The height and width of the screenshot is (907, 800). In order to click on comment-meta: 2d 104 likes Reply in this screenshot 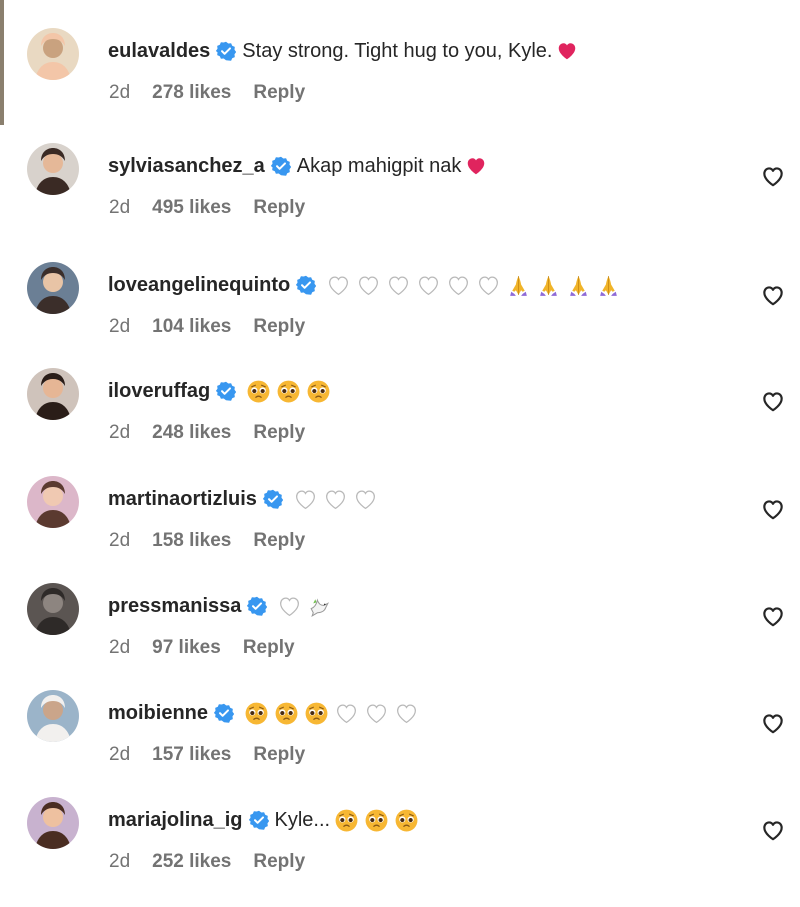, I will do `click(207, 327)`.